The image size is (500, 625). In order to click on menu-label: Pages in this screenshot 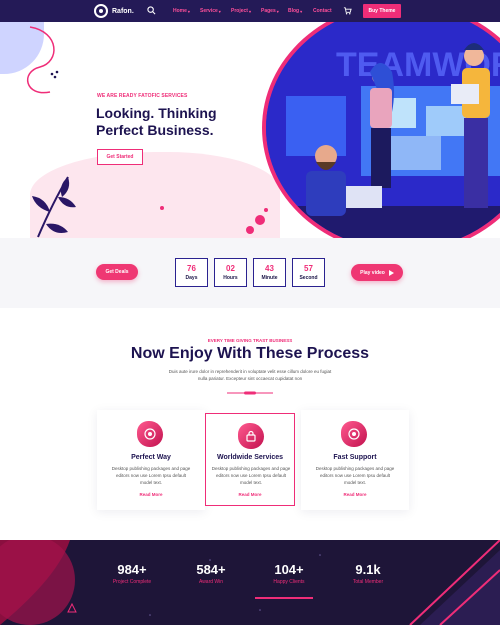, I will do `click(268, 11)`.